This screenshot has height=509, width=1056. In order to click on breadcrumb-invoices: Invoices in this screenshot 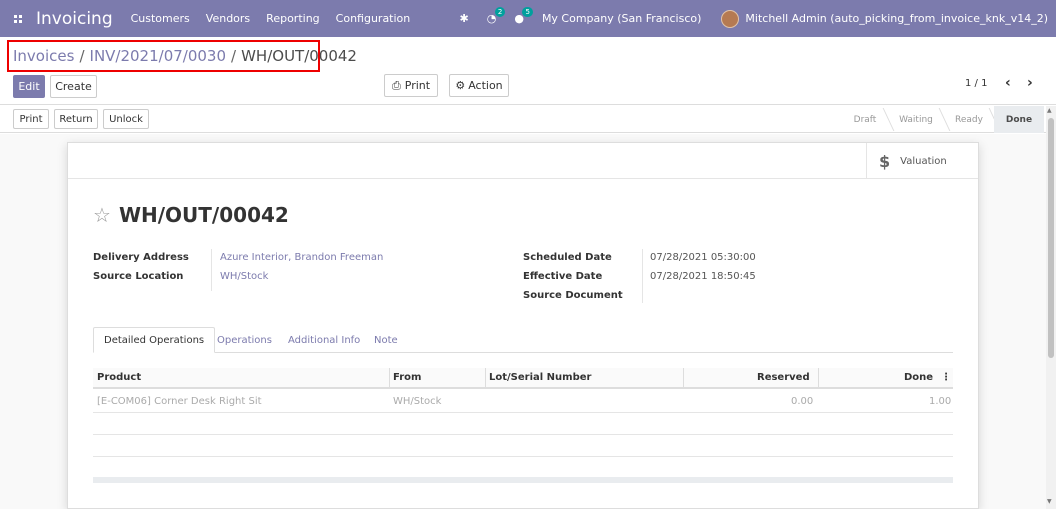, I will do `click(43, 56)`.